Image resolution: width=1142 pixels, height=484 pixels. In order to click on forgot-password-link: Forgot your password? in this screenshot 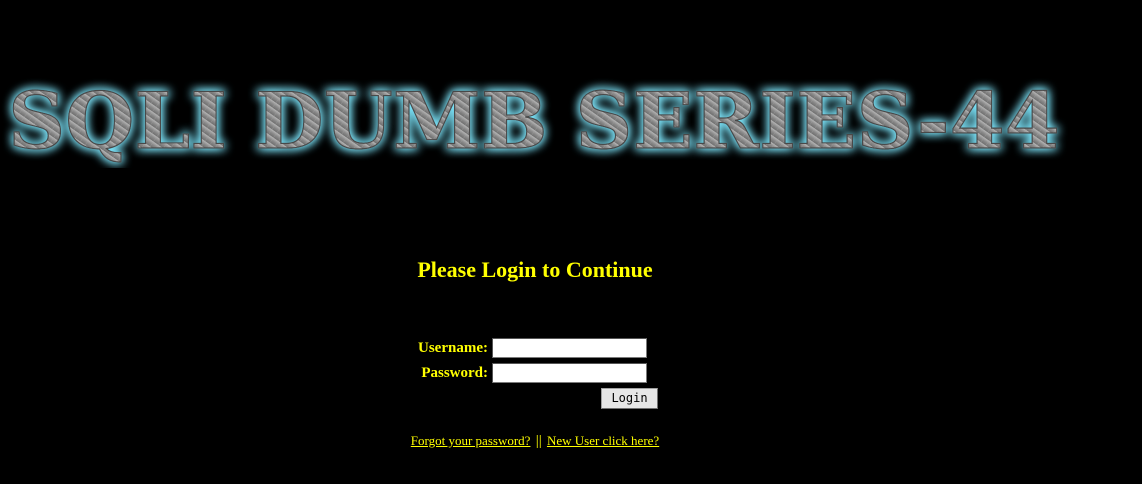, I will do `click(471, 440)`.